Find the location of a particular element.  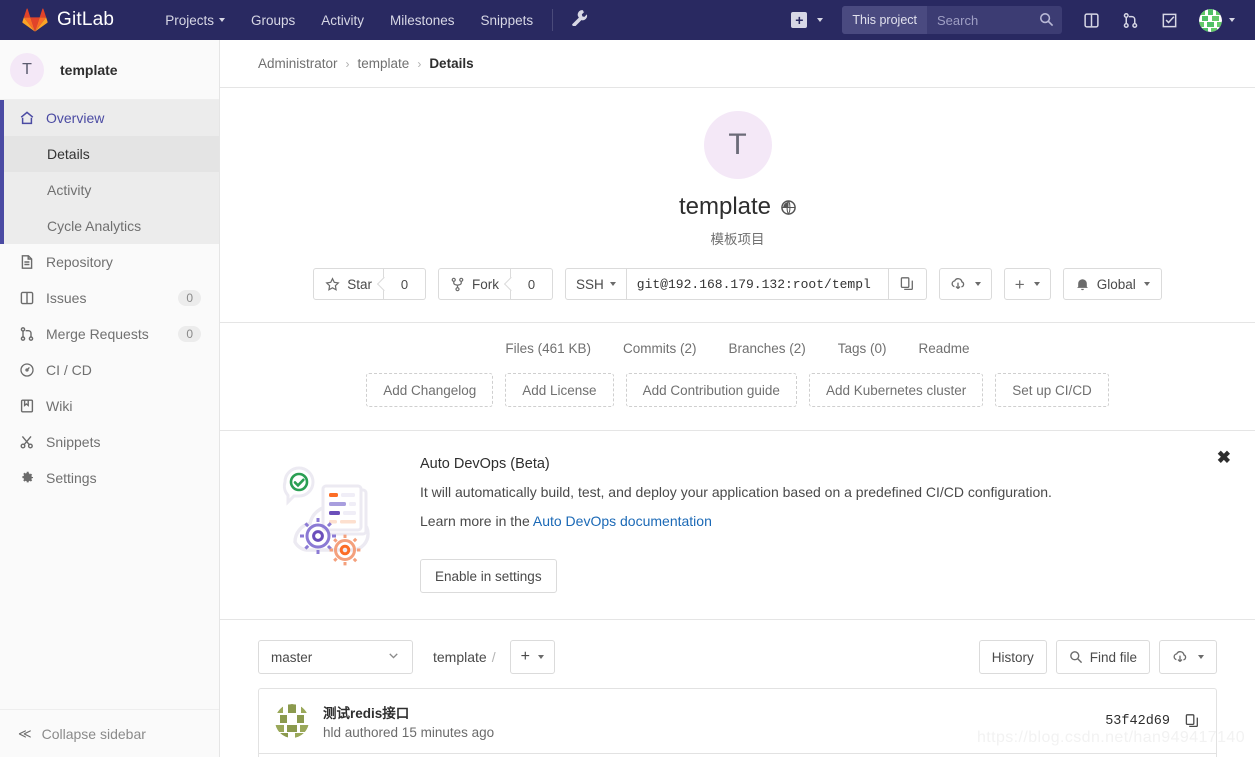

sidebar-item-merge-requests: Merge Requests 0 is located at coordinates (109, 334).